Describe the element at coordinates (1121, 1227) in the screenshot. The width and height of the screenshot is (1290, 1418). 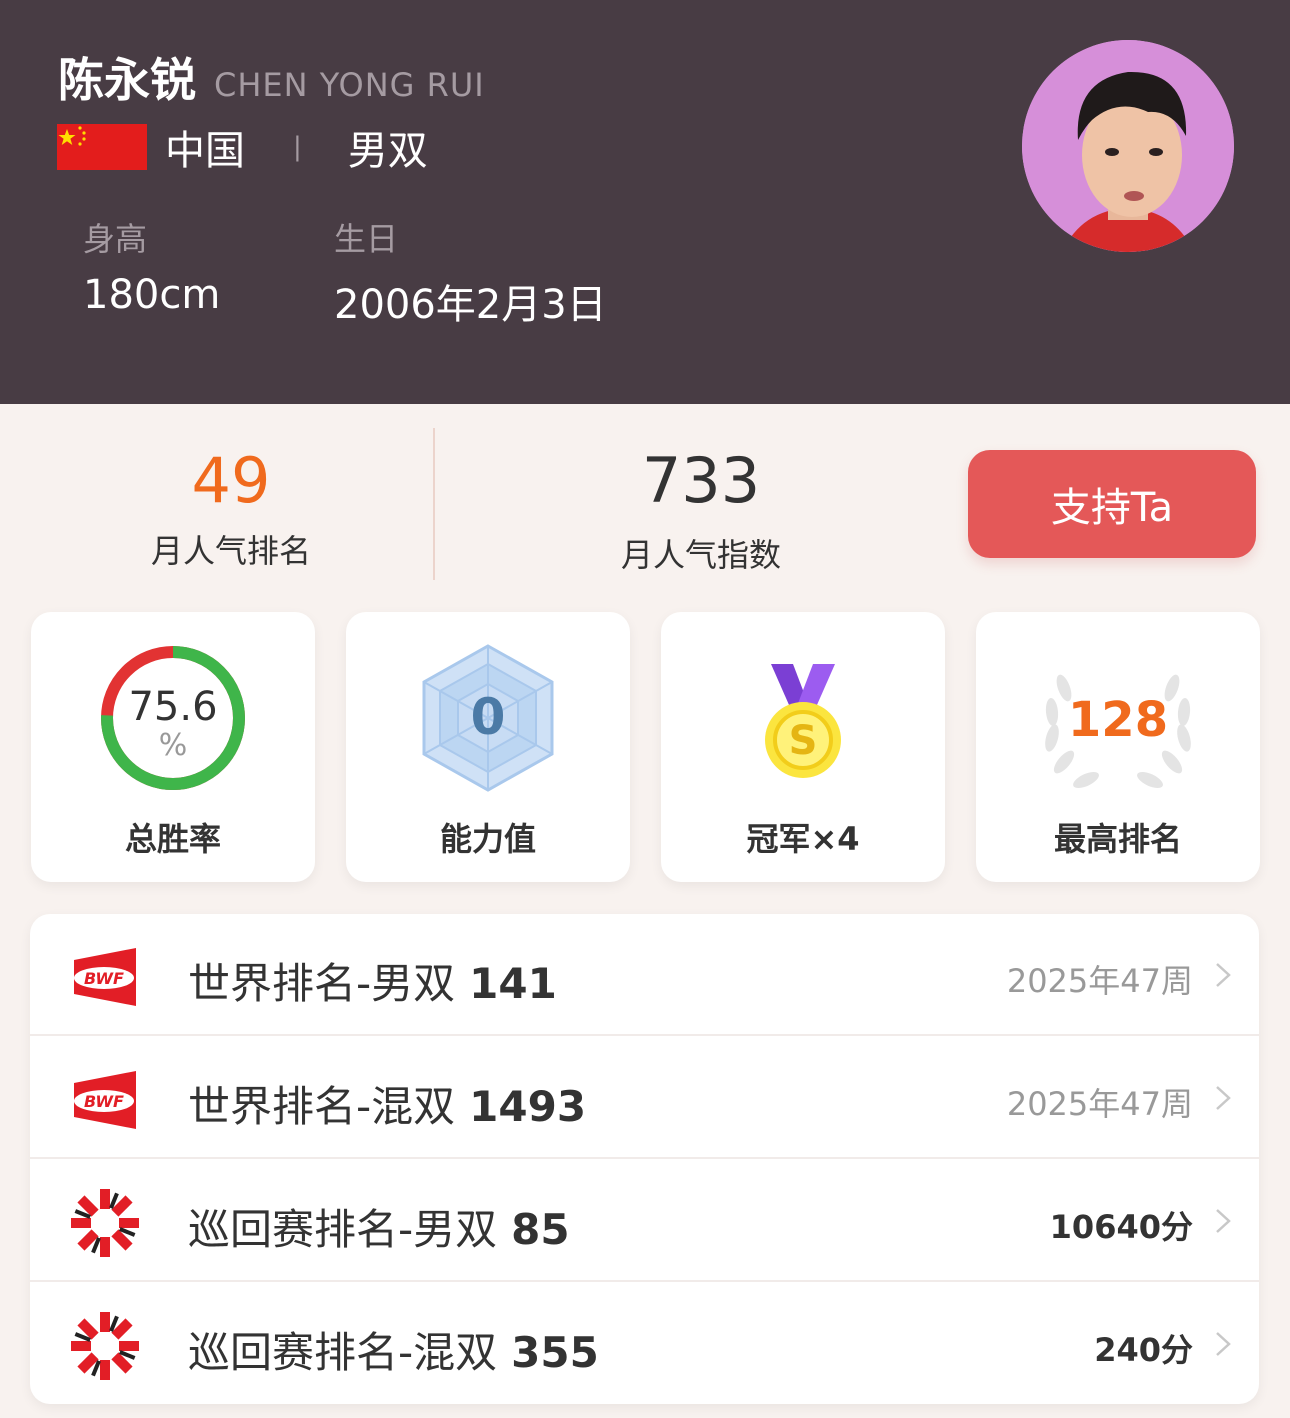
I see `ranking-points: 10640分` at that location.